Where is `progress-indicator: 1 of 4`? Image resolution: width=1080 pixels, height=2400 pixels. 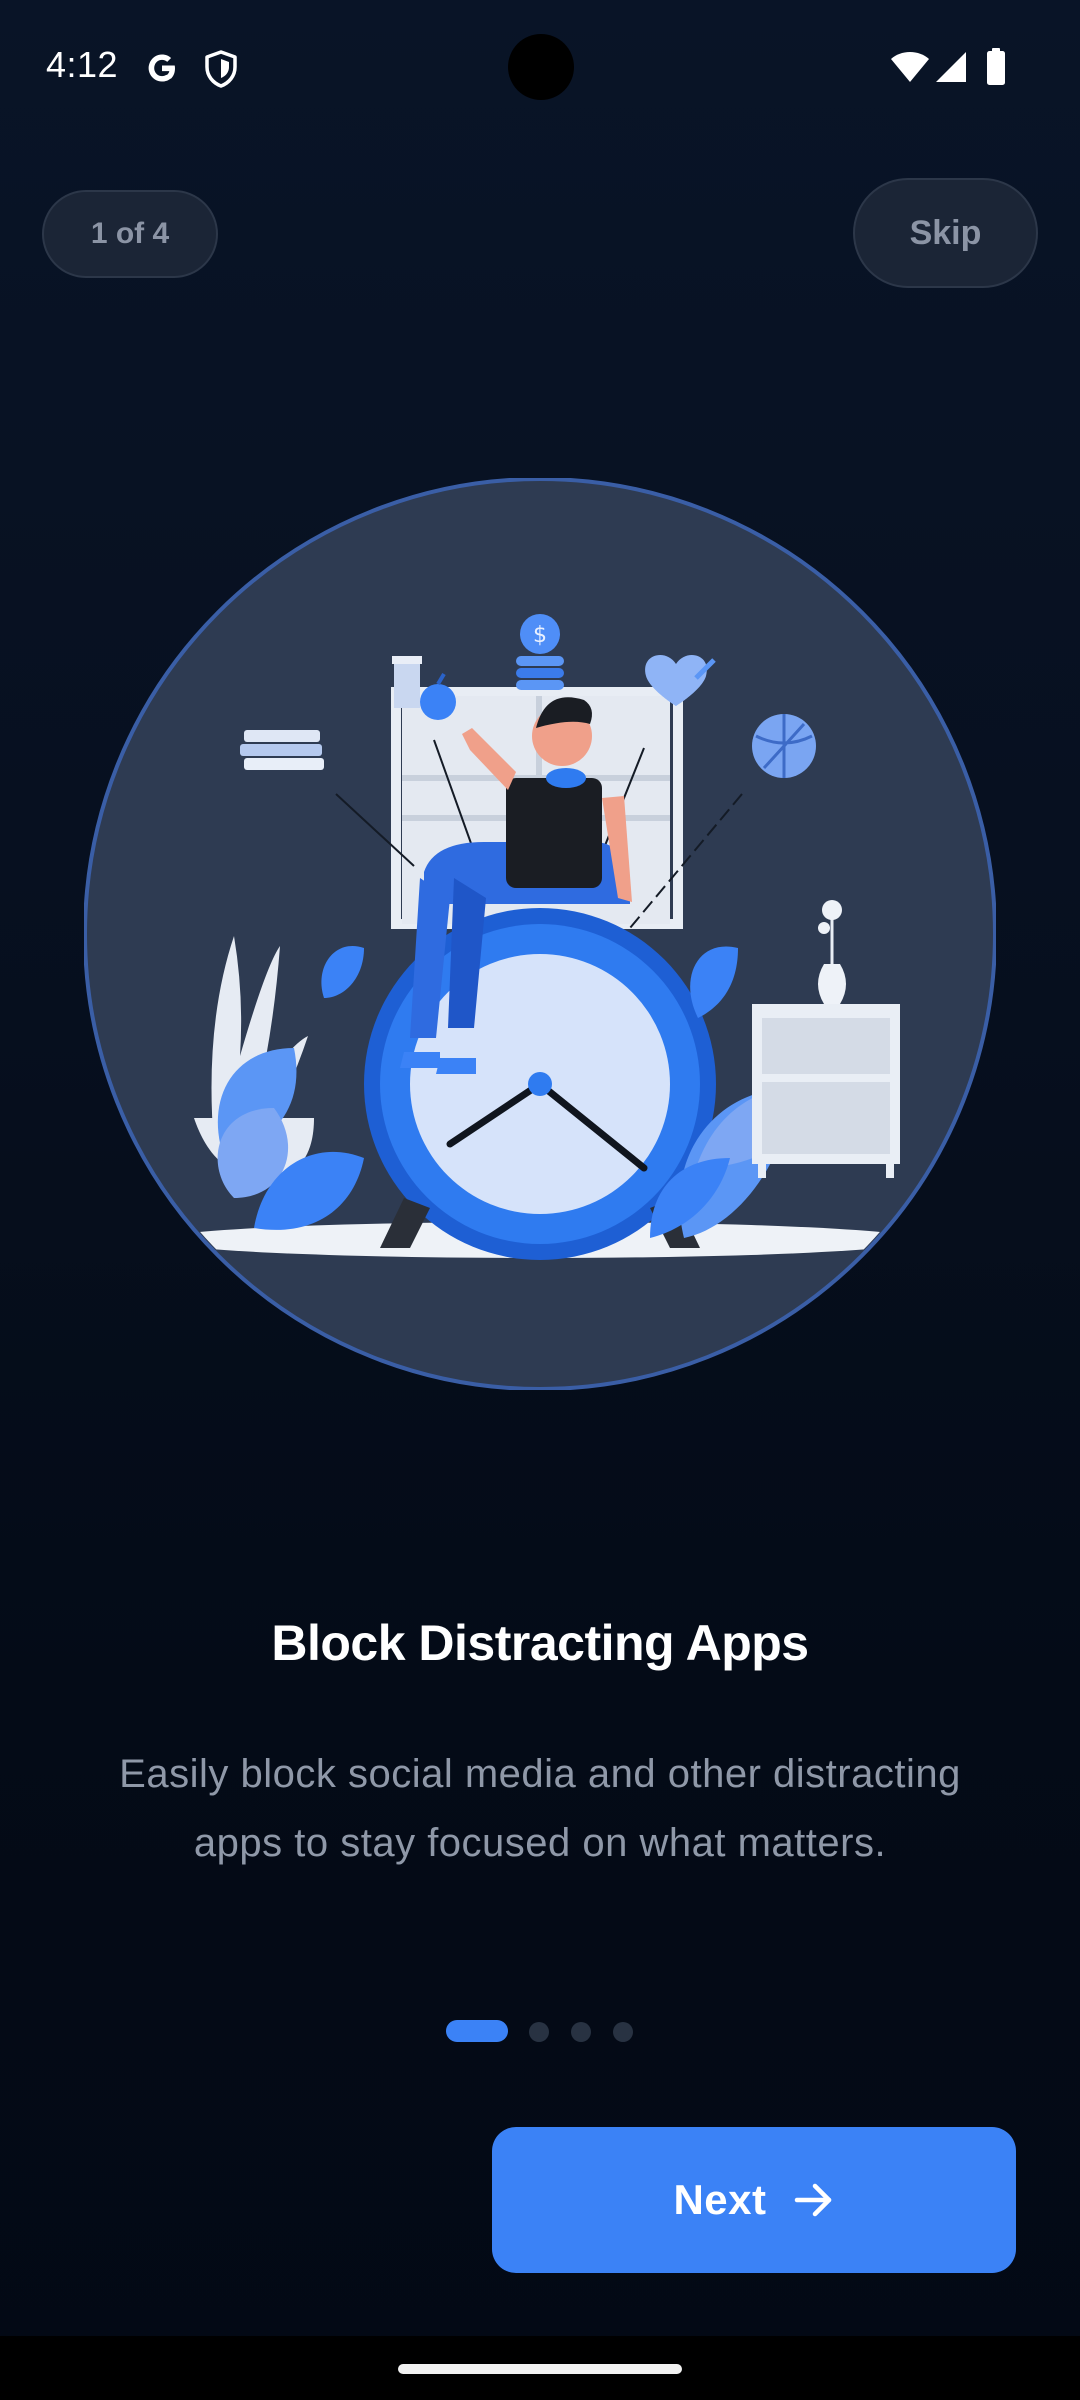 progress-indicator: 1 of 4 is located at coordinates (130, 234).